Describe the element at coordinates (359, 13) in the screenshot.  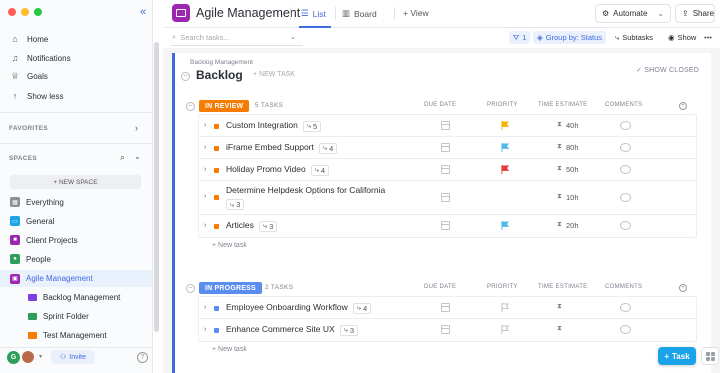
I see `tab-board: ▥ Board` at that location.